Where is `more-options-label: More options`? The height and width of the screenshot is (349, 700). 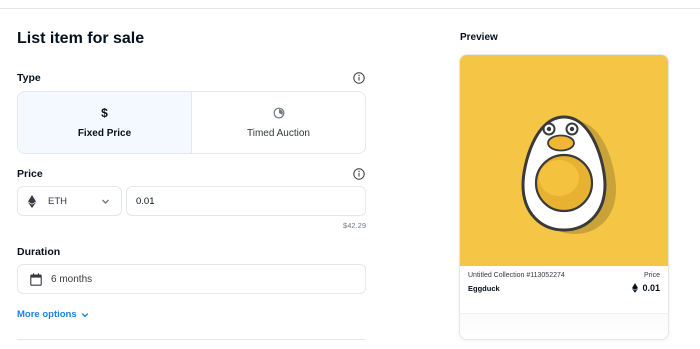
more-options-label: More options is located at coordinates (47, 314).